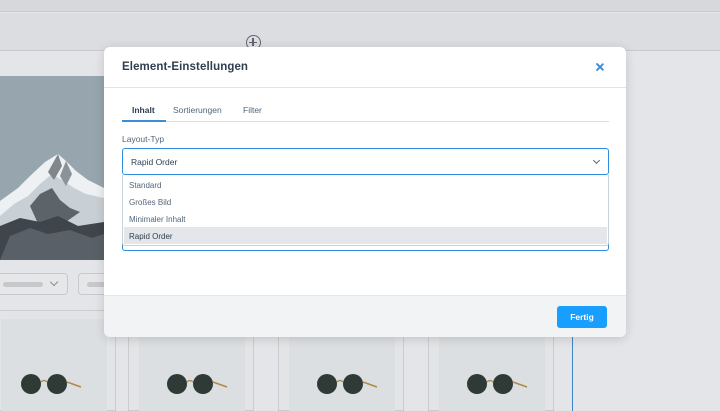 The width and height of the screenshot is (720, 411). I want to click on editor-toolbar, so click(360, 32).